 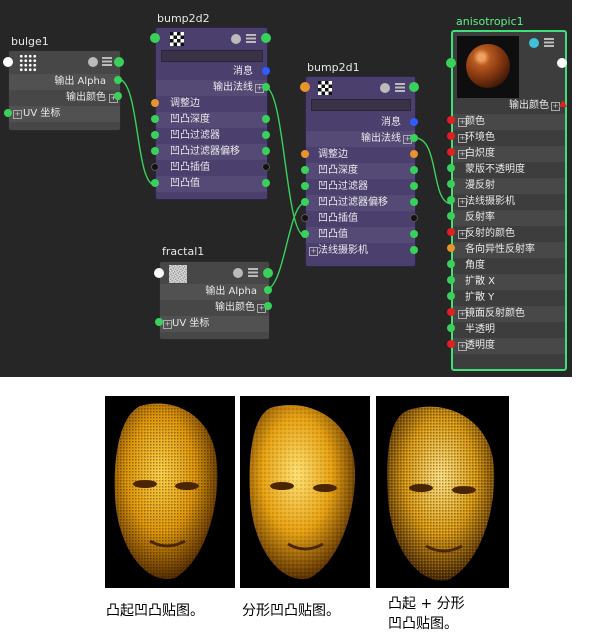 I want to click on fractal-uv-expand-icon: +, so click(x=167, y=324).